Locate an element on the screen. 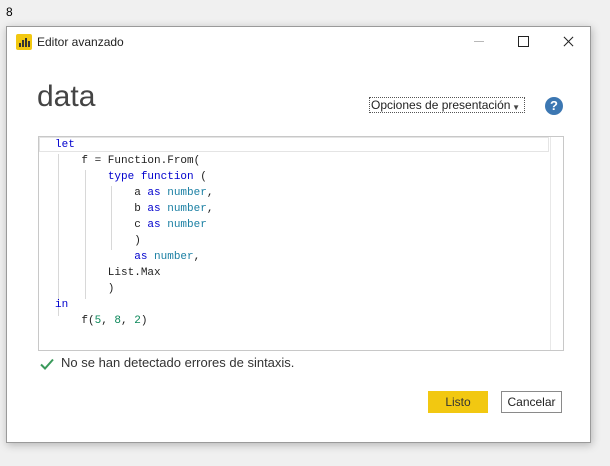  cancel-button: Cancelar is located at coordinates (531, 402).